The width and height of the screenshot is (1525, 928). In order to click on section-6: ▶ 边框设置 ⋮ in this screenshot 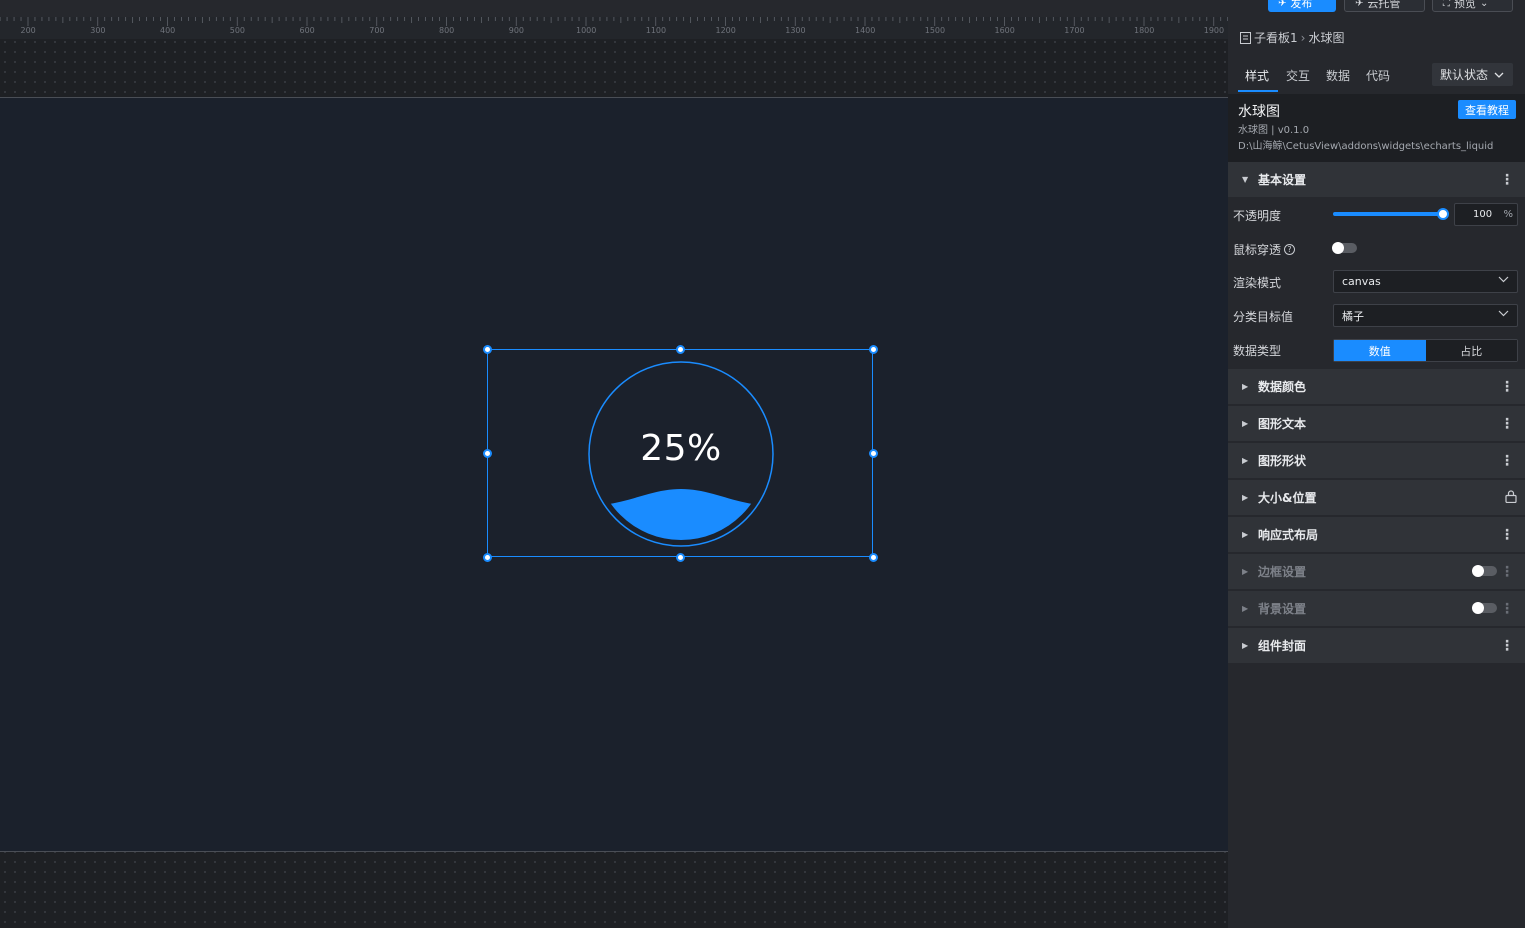, I will do `click(1376, 571)`.